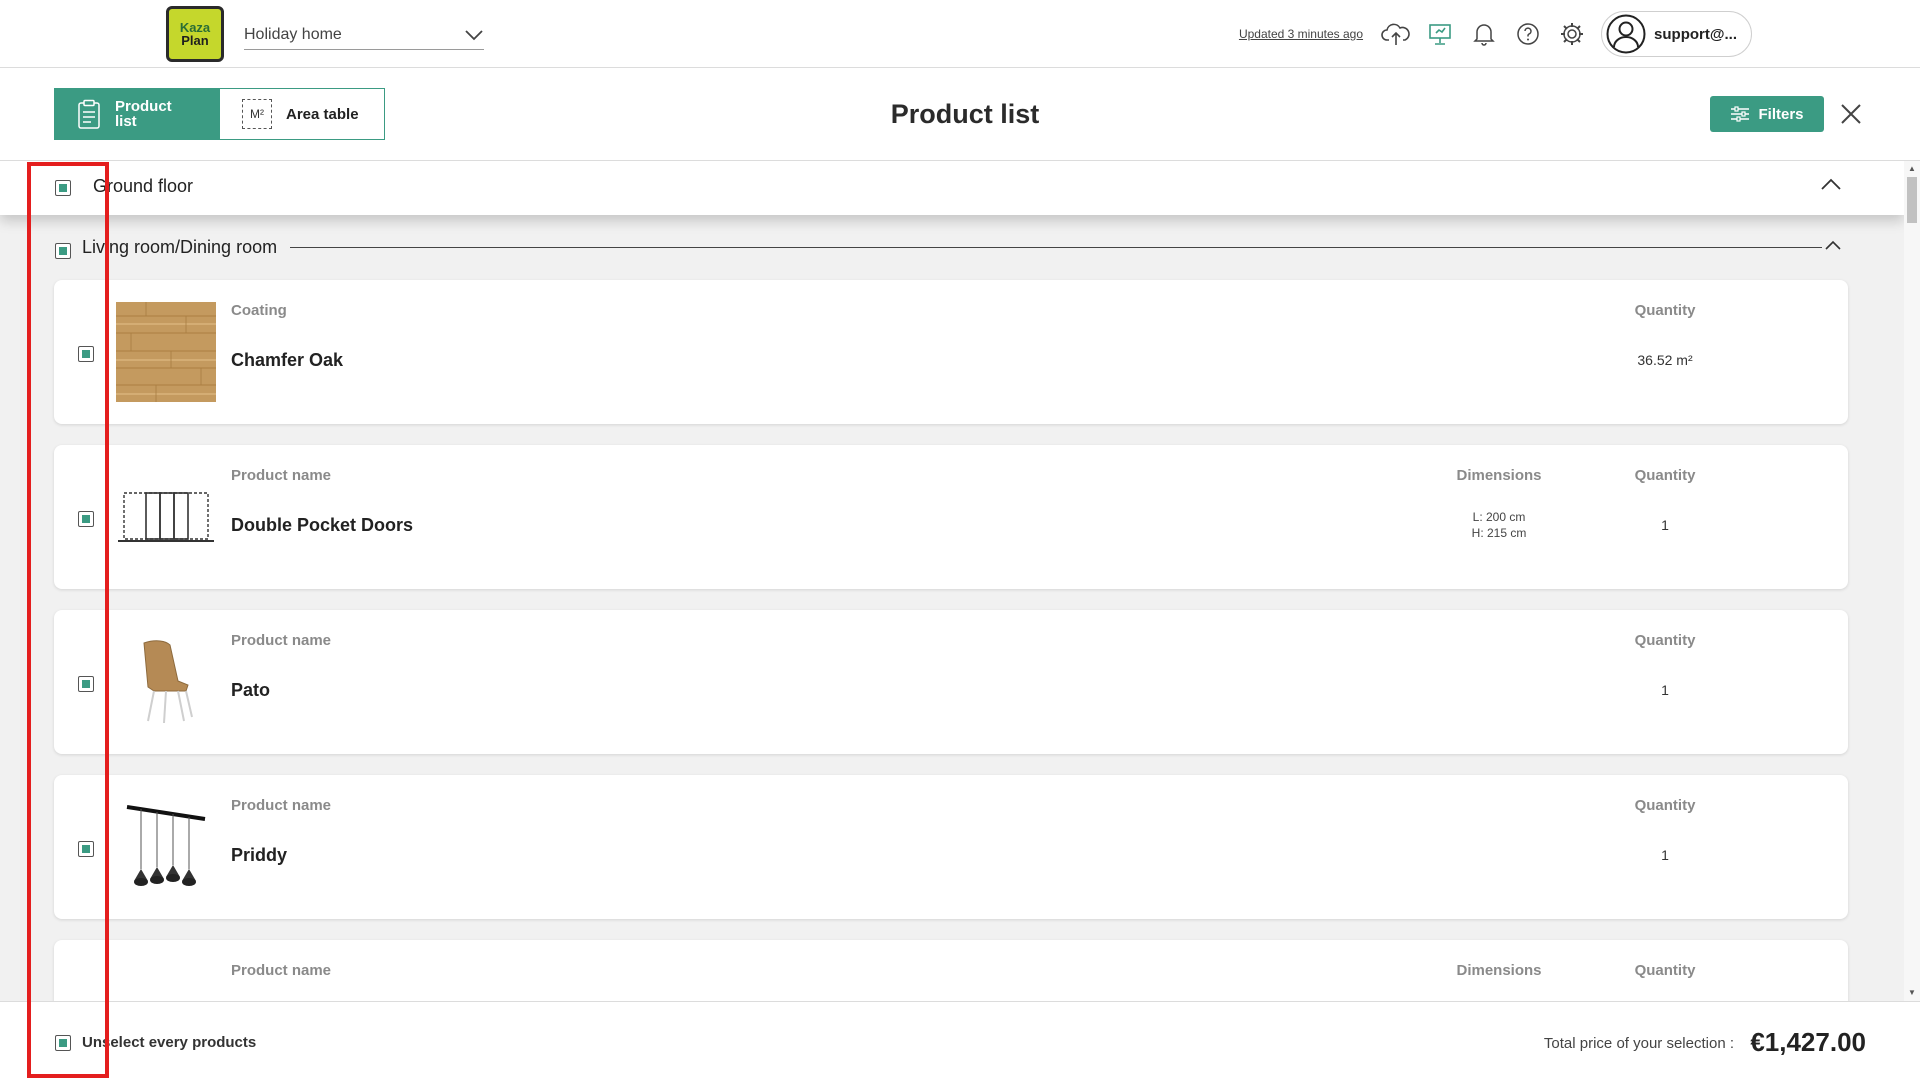 The width and height of the screenshot is (1920, 1080). What do you see at coordinates (251, 690) in the screenshot?
I see `product-name: Pato` at bounding box center [251, 690].